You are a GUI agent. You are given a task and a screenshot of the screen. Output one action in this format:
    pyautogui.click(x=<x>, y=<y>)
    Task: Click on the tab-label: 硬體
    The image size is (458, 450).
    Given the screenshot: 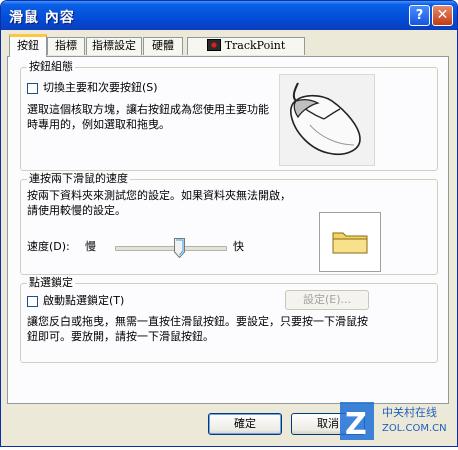 What is the action you would take?
    pyautogui.click(x=163, y=45)
    